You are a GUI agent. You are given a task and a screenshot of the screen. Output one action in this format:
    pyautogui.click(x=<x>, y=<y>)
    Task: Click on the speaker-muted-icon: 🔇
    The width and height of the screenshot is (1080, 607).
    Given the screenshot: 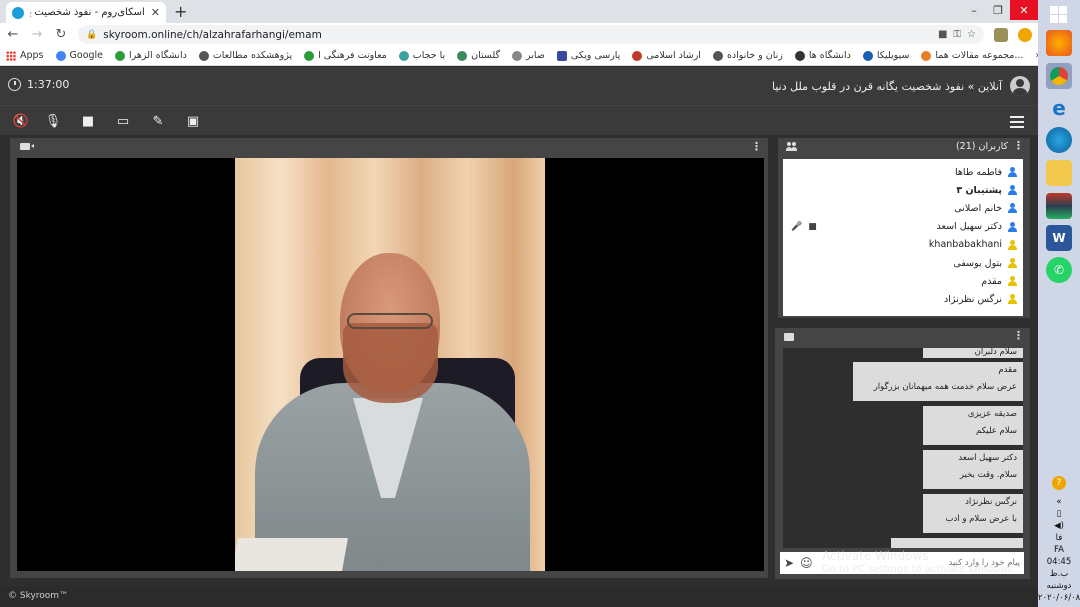 What is the action you would take?
    pyautogui.click(x=21, y=121)
    